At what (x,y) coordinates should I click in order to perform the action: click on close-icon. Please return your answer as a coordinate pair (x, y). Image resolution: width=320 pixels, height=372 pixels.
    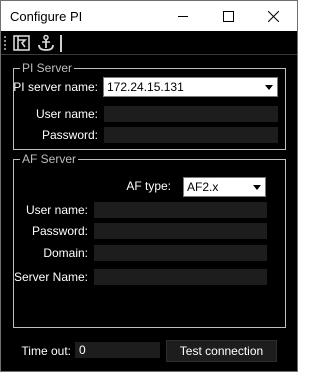
    Looking at the image, I should click on (273, 16).